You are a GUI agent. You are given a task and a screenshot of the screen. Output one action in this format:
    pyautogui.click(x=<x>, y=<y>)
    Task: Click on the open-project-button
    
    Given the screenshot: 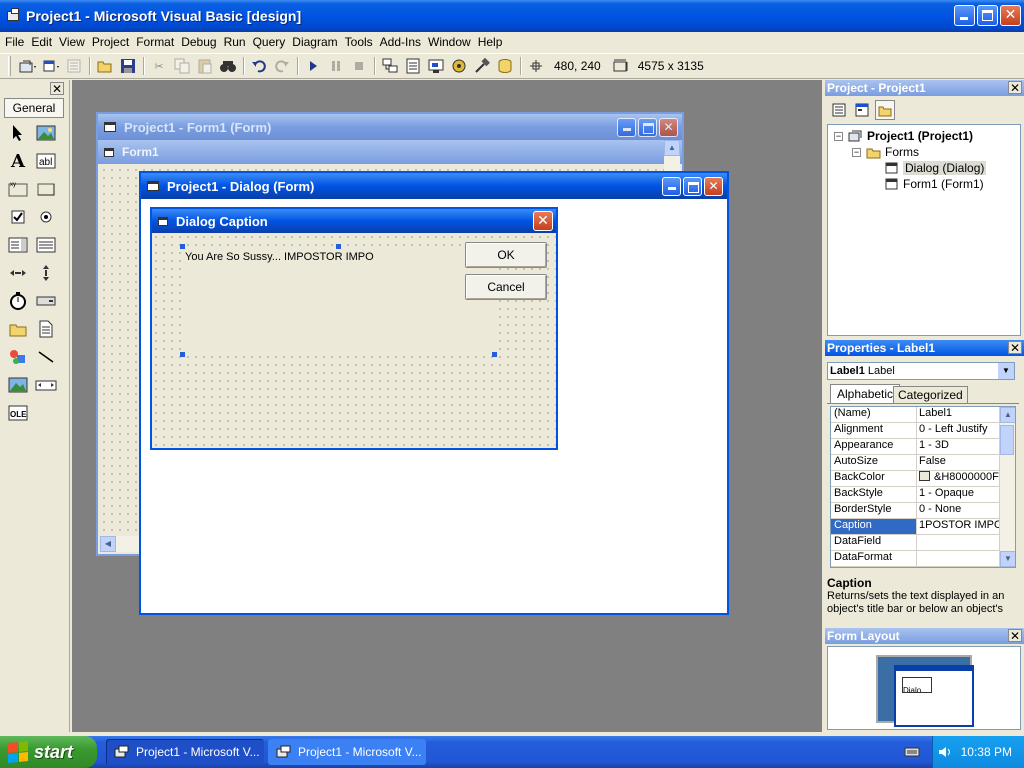 What is the action you would take?
    pyautogui.click(x=105, y=66)
    